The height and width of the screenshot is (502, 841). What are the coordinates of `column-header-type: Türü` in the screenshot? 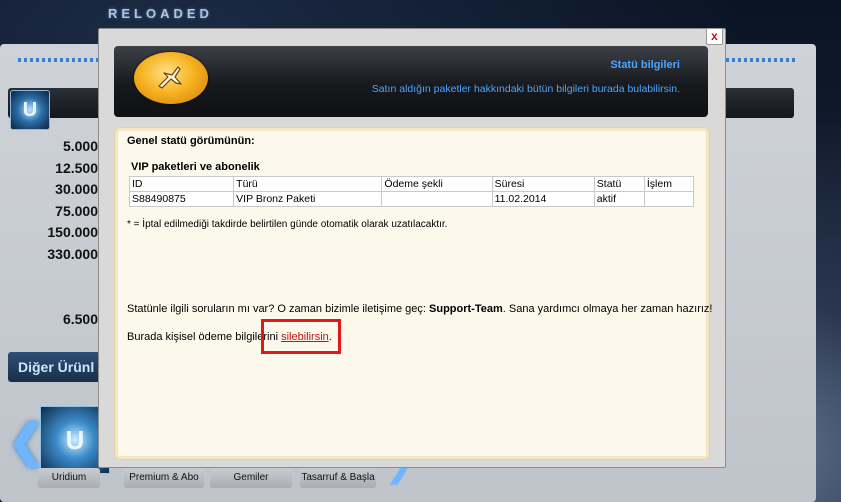 It's located at (308, 184).